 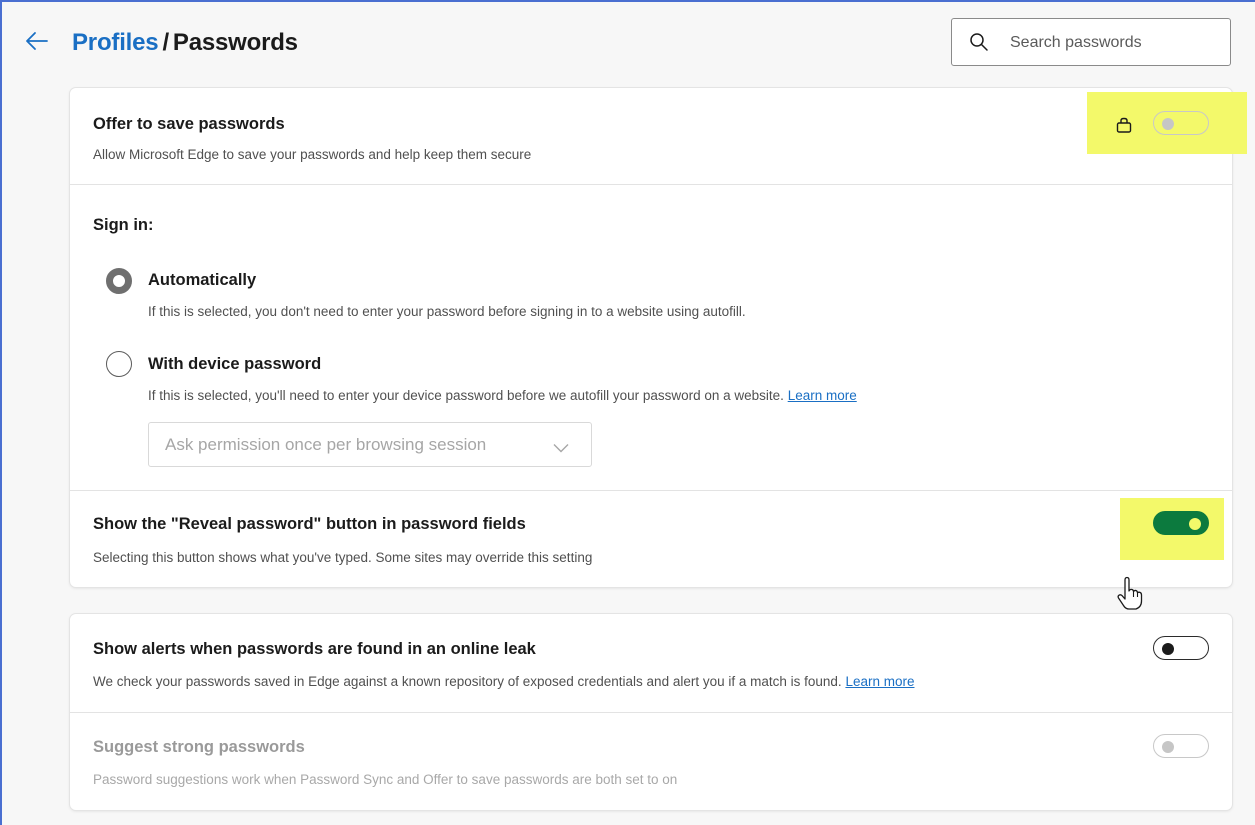 What do you see at coordinates (199, 747) in the screenshot?
I see `strong-passwords-title: Suggest strong passwords` at bounding box center [199, 747].